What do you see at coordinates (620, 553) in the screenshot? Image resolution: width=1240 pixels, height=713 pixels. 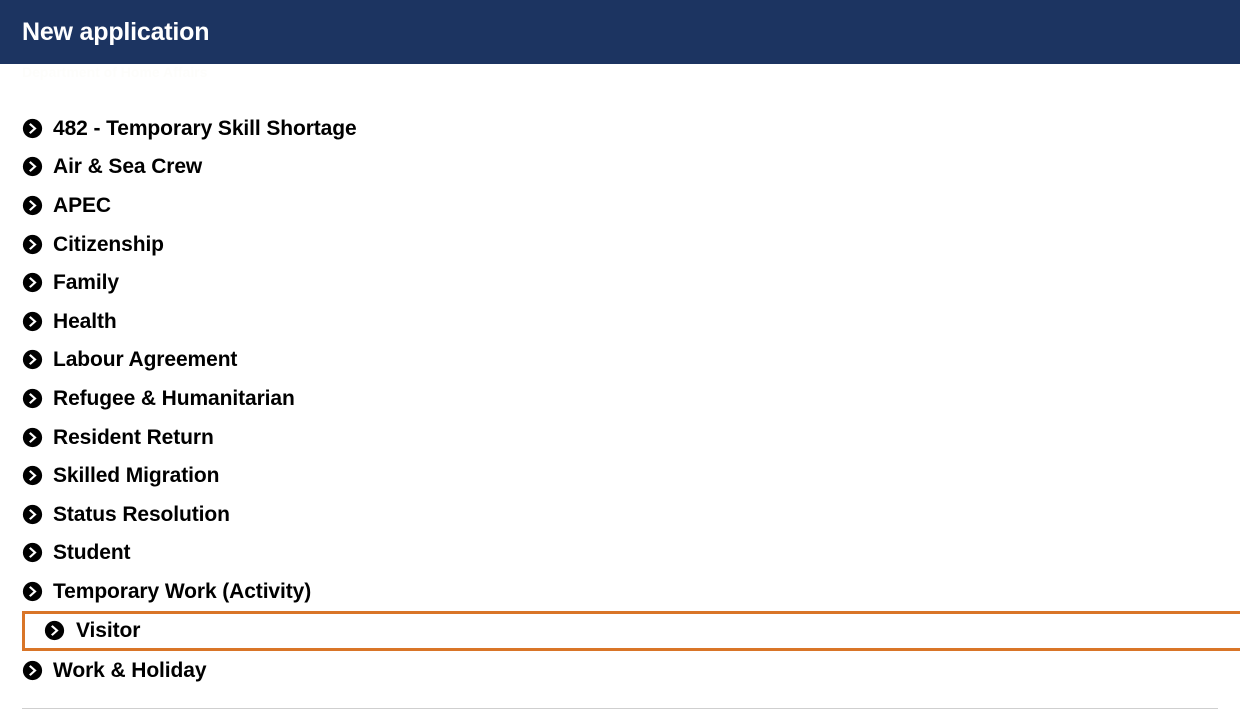 I see `category-item-student: Student` at bounding box center [620, 553].